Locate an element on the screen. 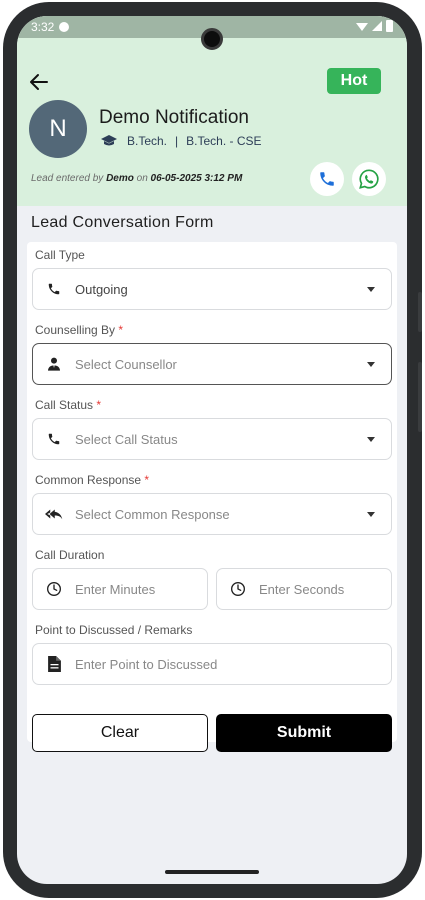  call-status-label: Call Status * is located at coordinates (68, 405).